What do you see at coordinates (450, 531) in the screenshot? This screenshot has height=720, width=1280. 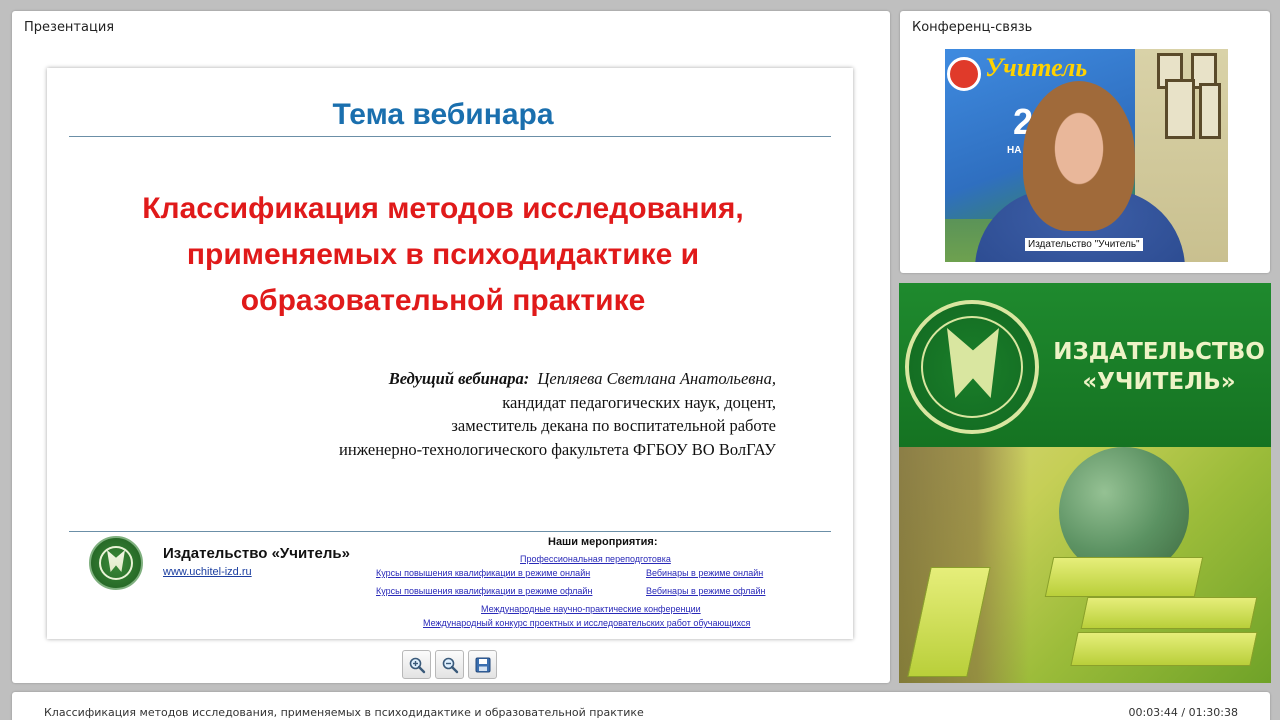 I see `slide-divider-bottom` at bounding box center [450, 531].